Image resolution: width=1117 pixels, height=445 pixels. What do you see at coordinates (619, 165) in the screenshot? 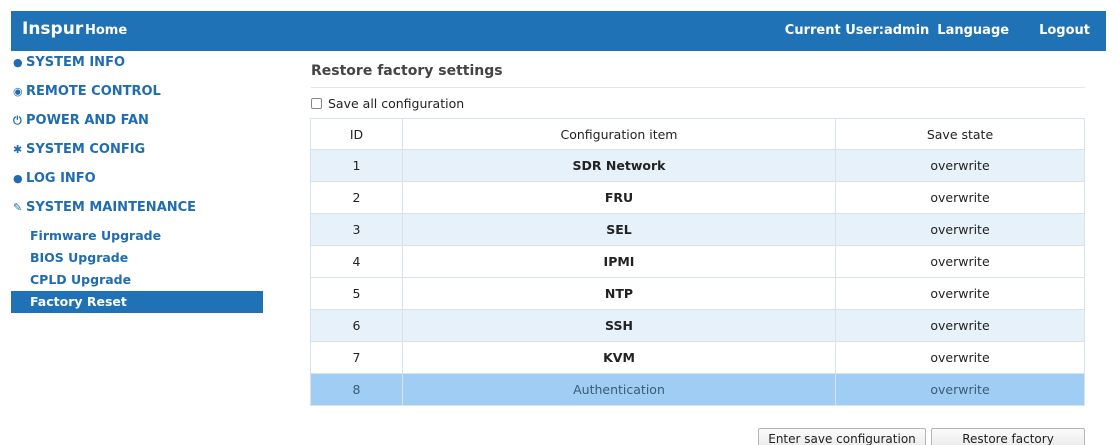
I see `cell-configuration-item: SDR Network` at bounding box center [619, 165].